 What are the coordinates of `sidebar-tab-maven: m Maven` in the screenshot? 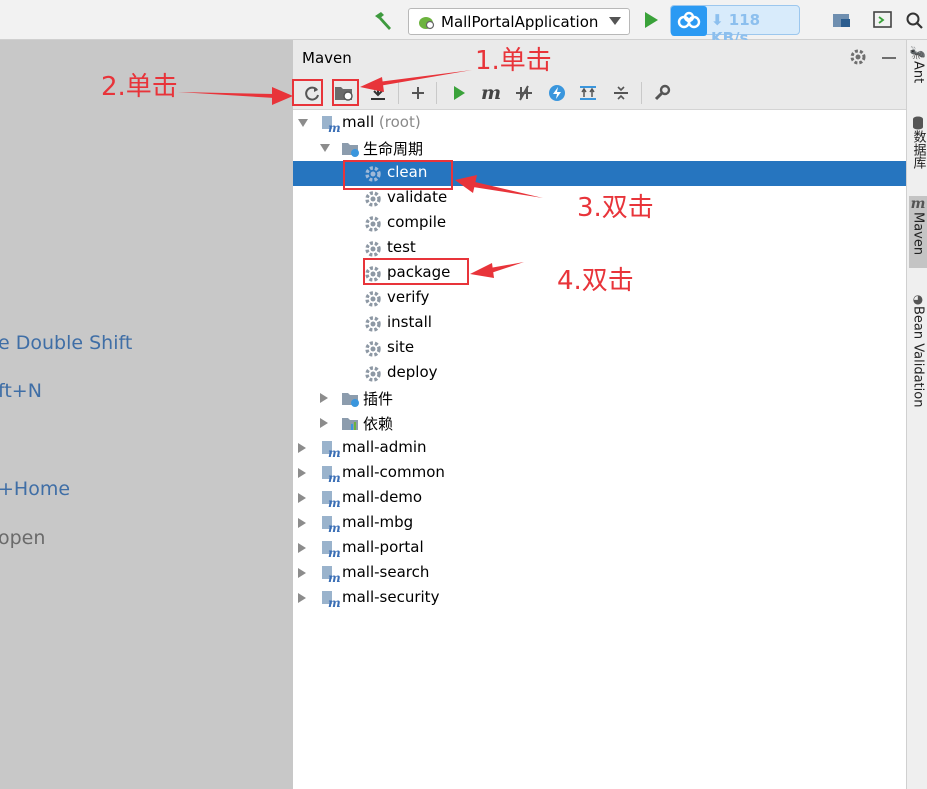 It's located at (918, 232).